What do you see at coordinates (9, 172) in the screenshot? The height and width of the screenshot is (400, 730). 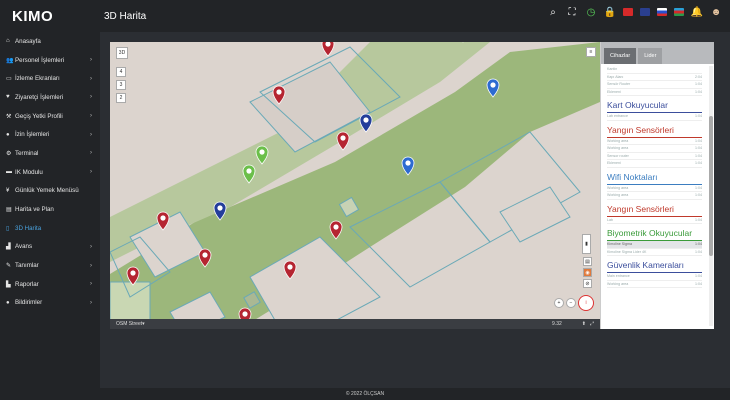 I see `hr-icon: ▬` at bounding box center [9, 172].